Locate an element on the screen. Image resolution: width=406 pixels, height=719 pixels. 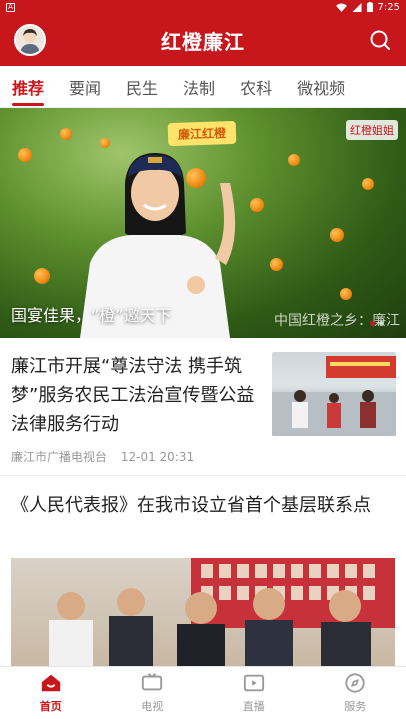
tv-icon is located at coordinates (152, 682).